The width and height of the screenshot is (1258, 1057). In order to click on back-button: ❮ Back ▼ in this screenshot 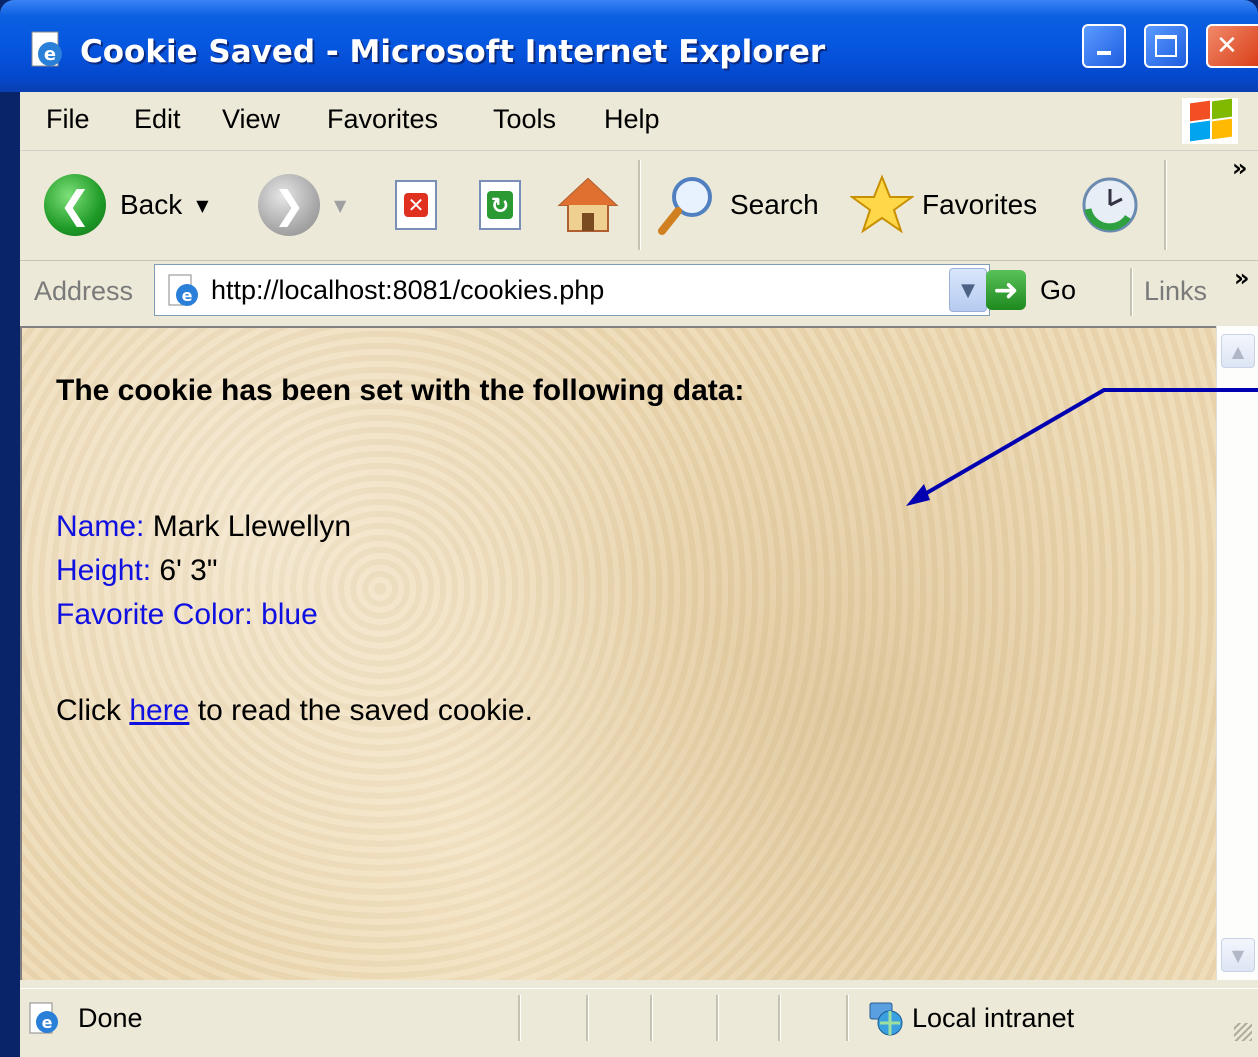, I will do `click(126, 205)`.